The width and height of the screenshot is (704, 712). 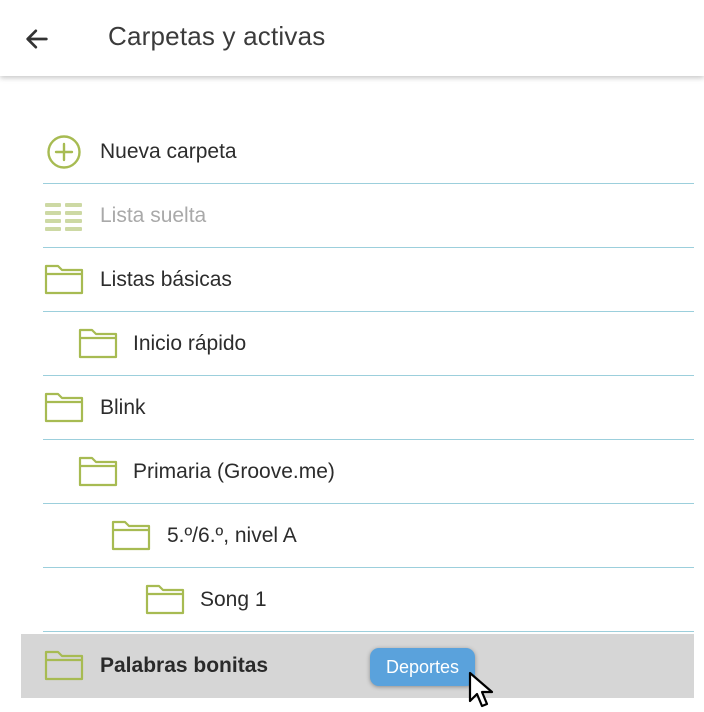 What do you see at coordinates (352, 600) in the screenshot?
I see `folder-item: Song 1` at bounding box center [352, 600].